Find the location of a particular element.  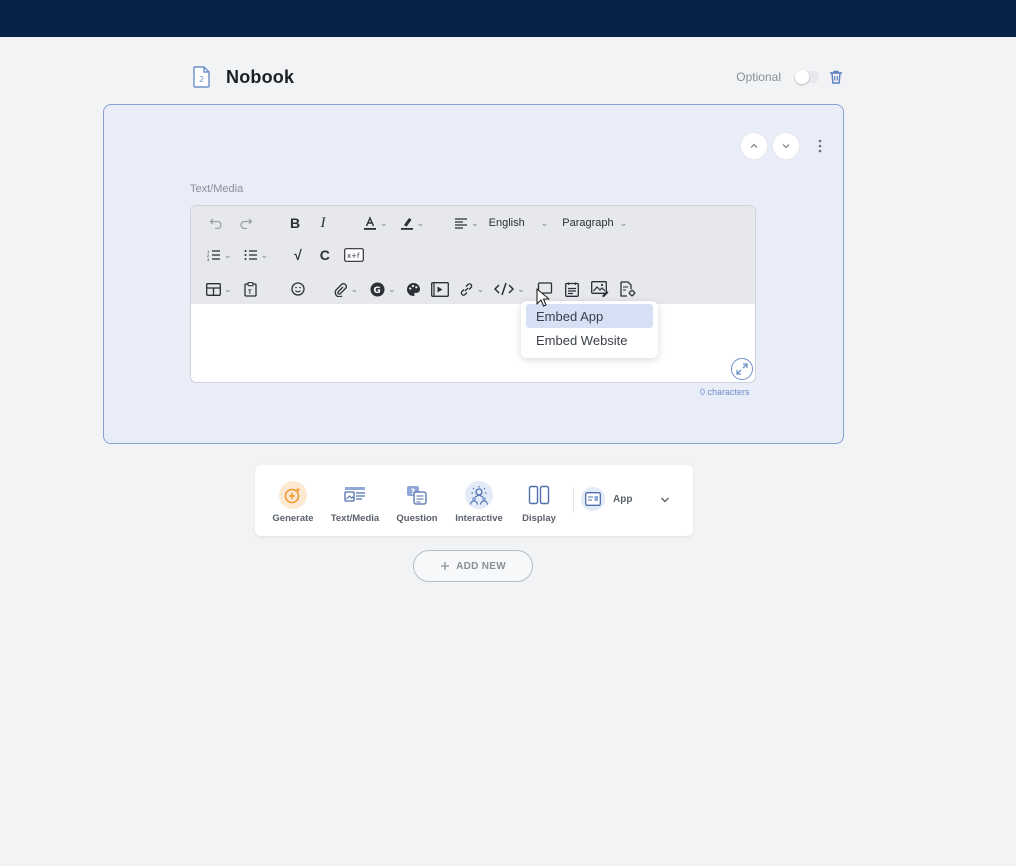

svg-text: x+f is located at coordinates (353, 256).